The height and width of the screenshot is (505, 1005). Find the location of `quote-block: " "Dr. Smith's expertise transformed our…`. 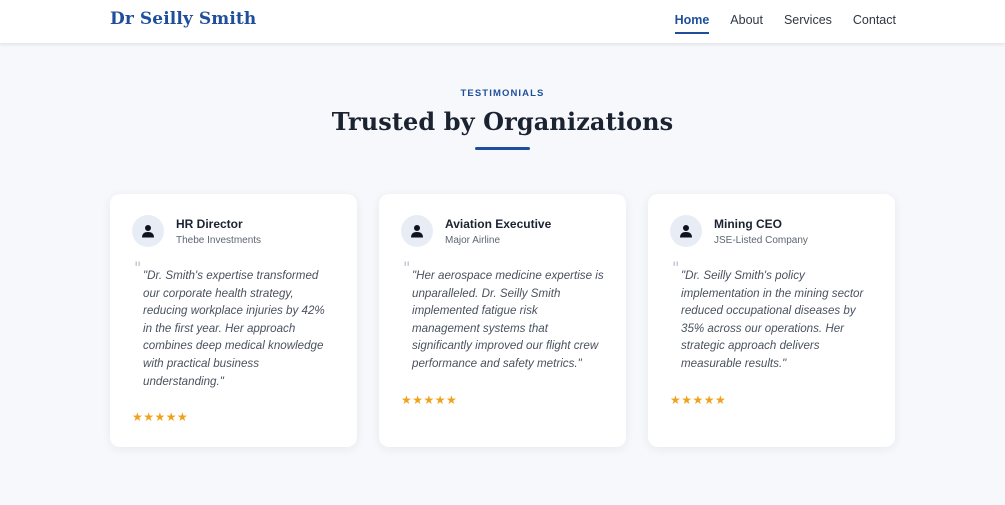

quote-block: " "Dr. Smith's expertise transformed our… is located at coordinates (233, 324).